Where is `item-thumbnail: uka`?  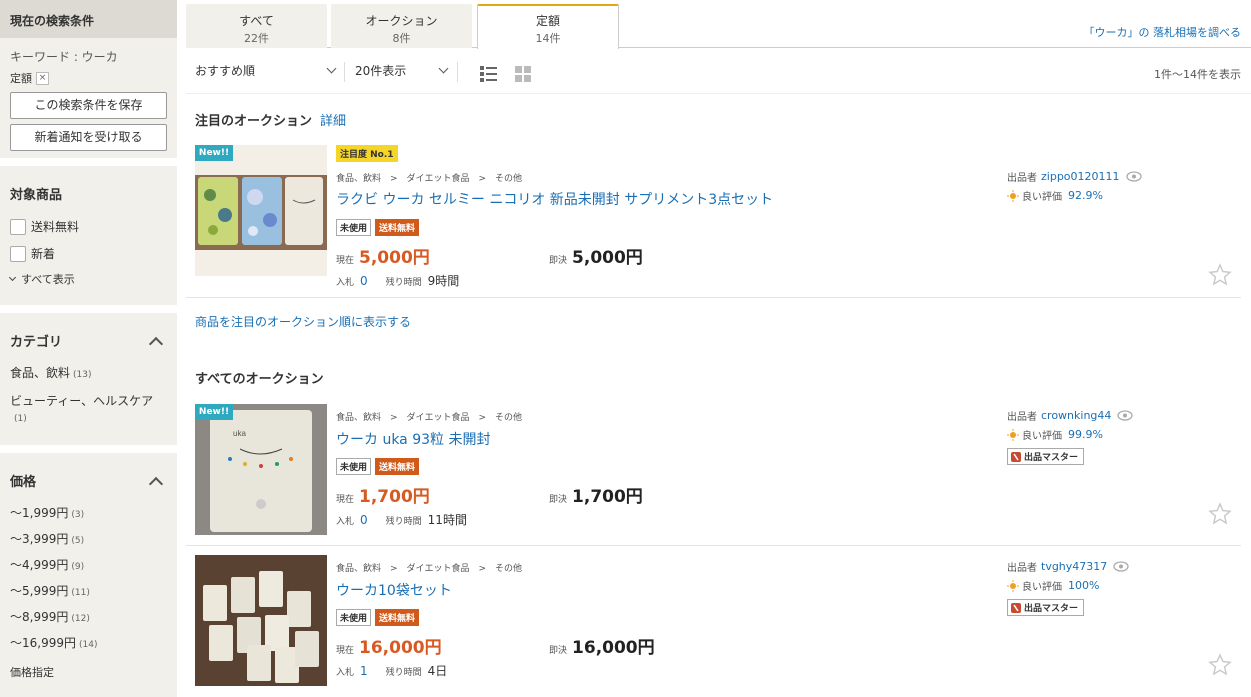
item-thumbnail: uka is located at coordinates (261, 469).